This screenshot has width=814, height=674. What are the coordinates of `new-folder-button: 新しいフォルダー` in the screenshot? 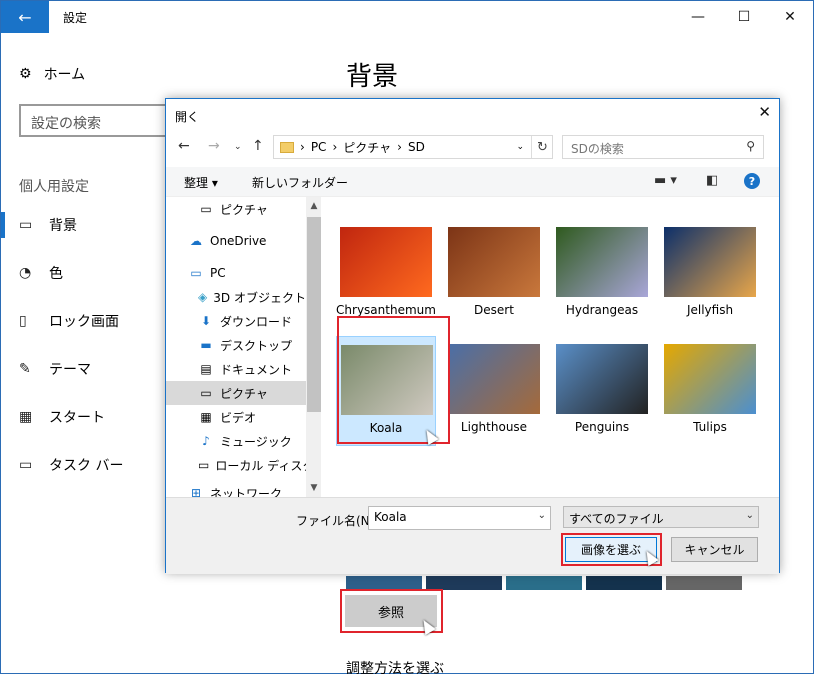 It's located at (300, 182).